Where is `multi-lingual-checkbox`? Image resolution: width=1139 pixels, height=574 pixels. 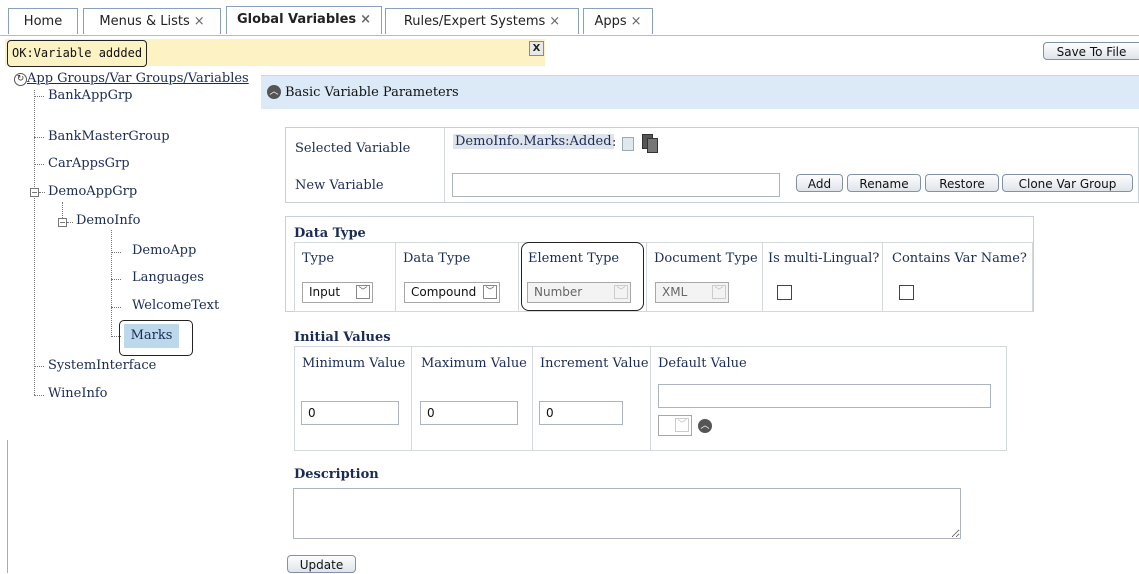
multi-lingual-checkbox is located at coordinates (784, 292).